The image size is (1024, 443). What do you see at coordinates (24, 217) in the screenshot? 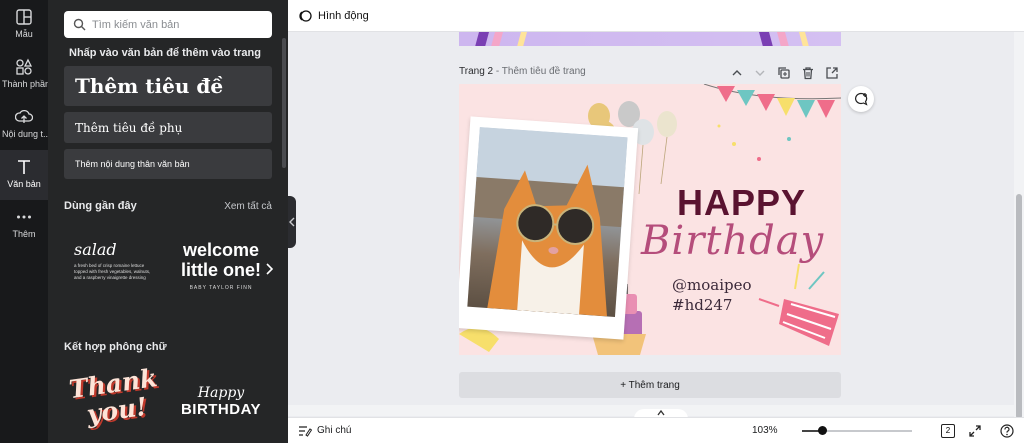
I see `more-dots-icon` at bounding box center [24, 217].